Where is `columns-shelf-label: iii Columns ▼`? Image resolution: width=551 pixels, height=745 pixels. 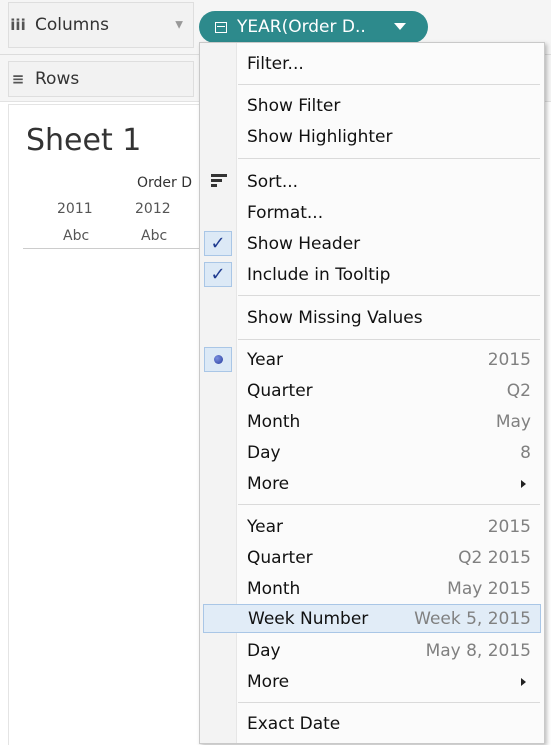 columns-shelf-label: iii Columns ▼ is located at coordinates (101, 25).